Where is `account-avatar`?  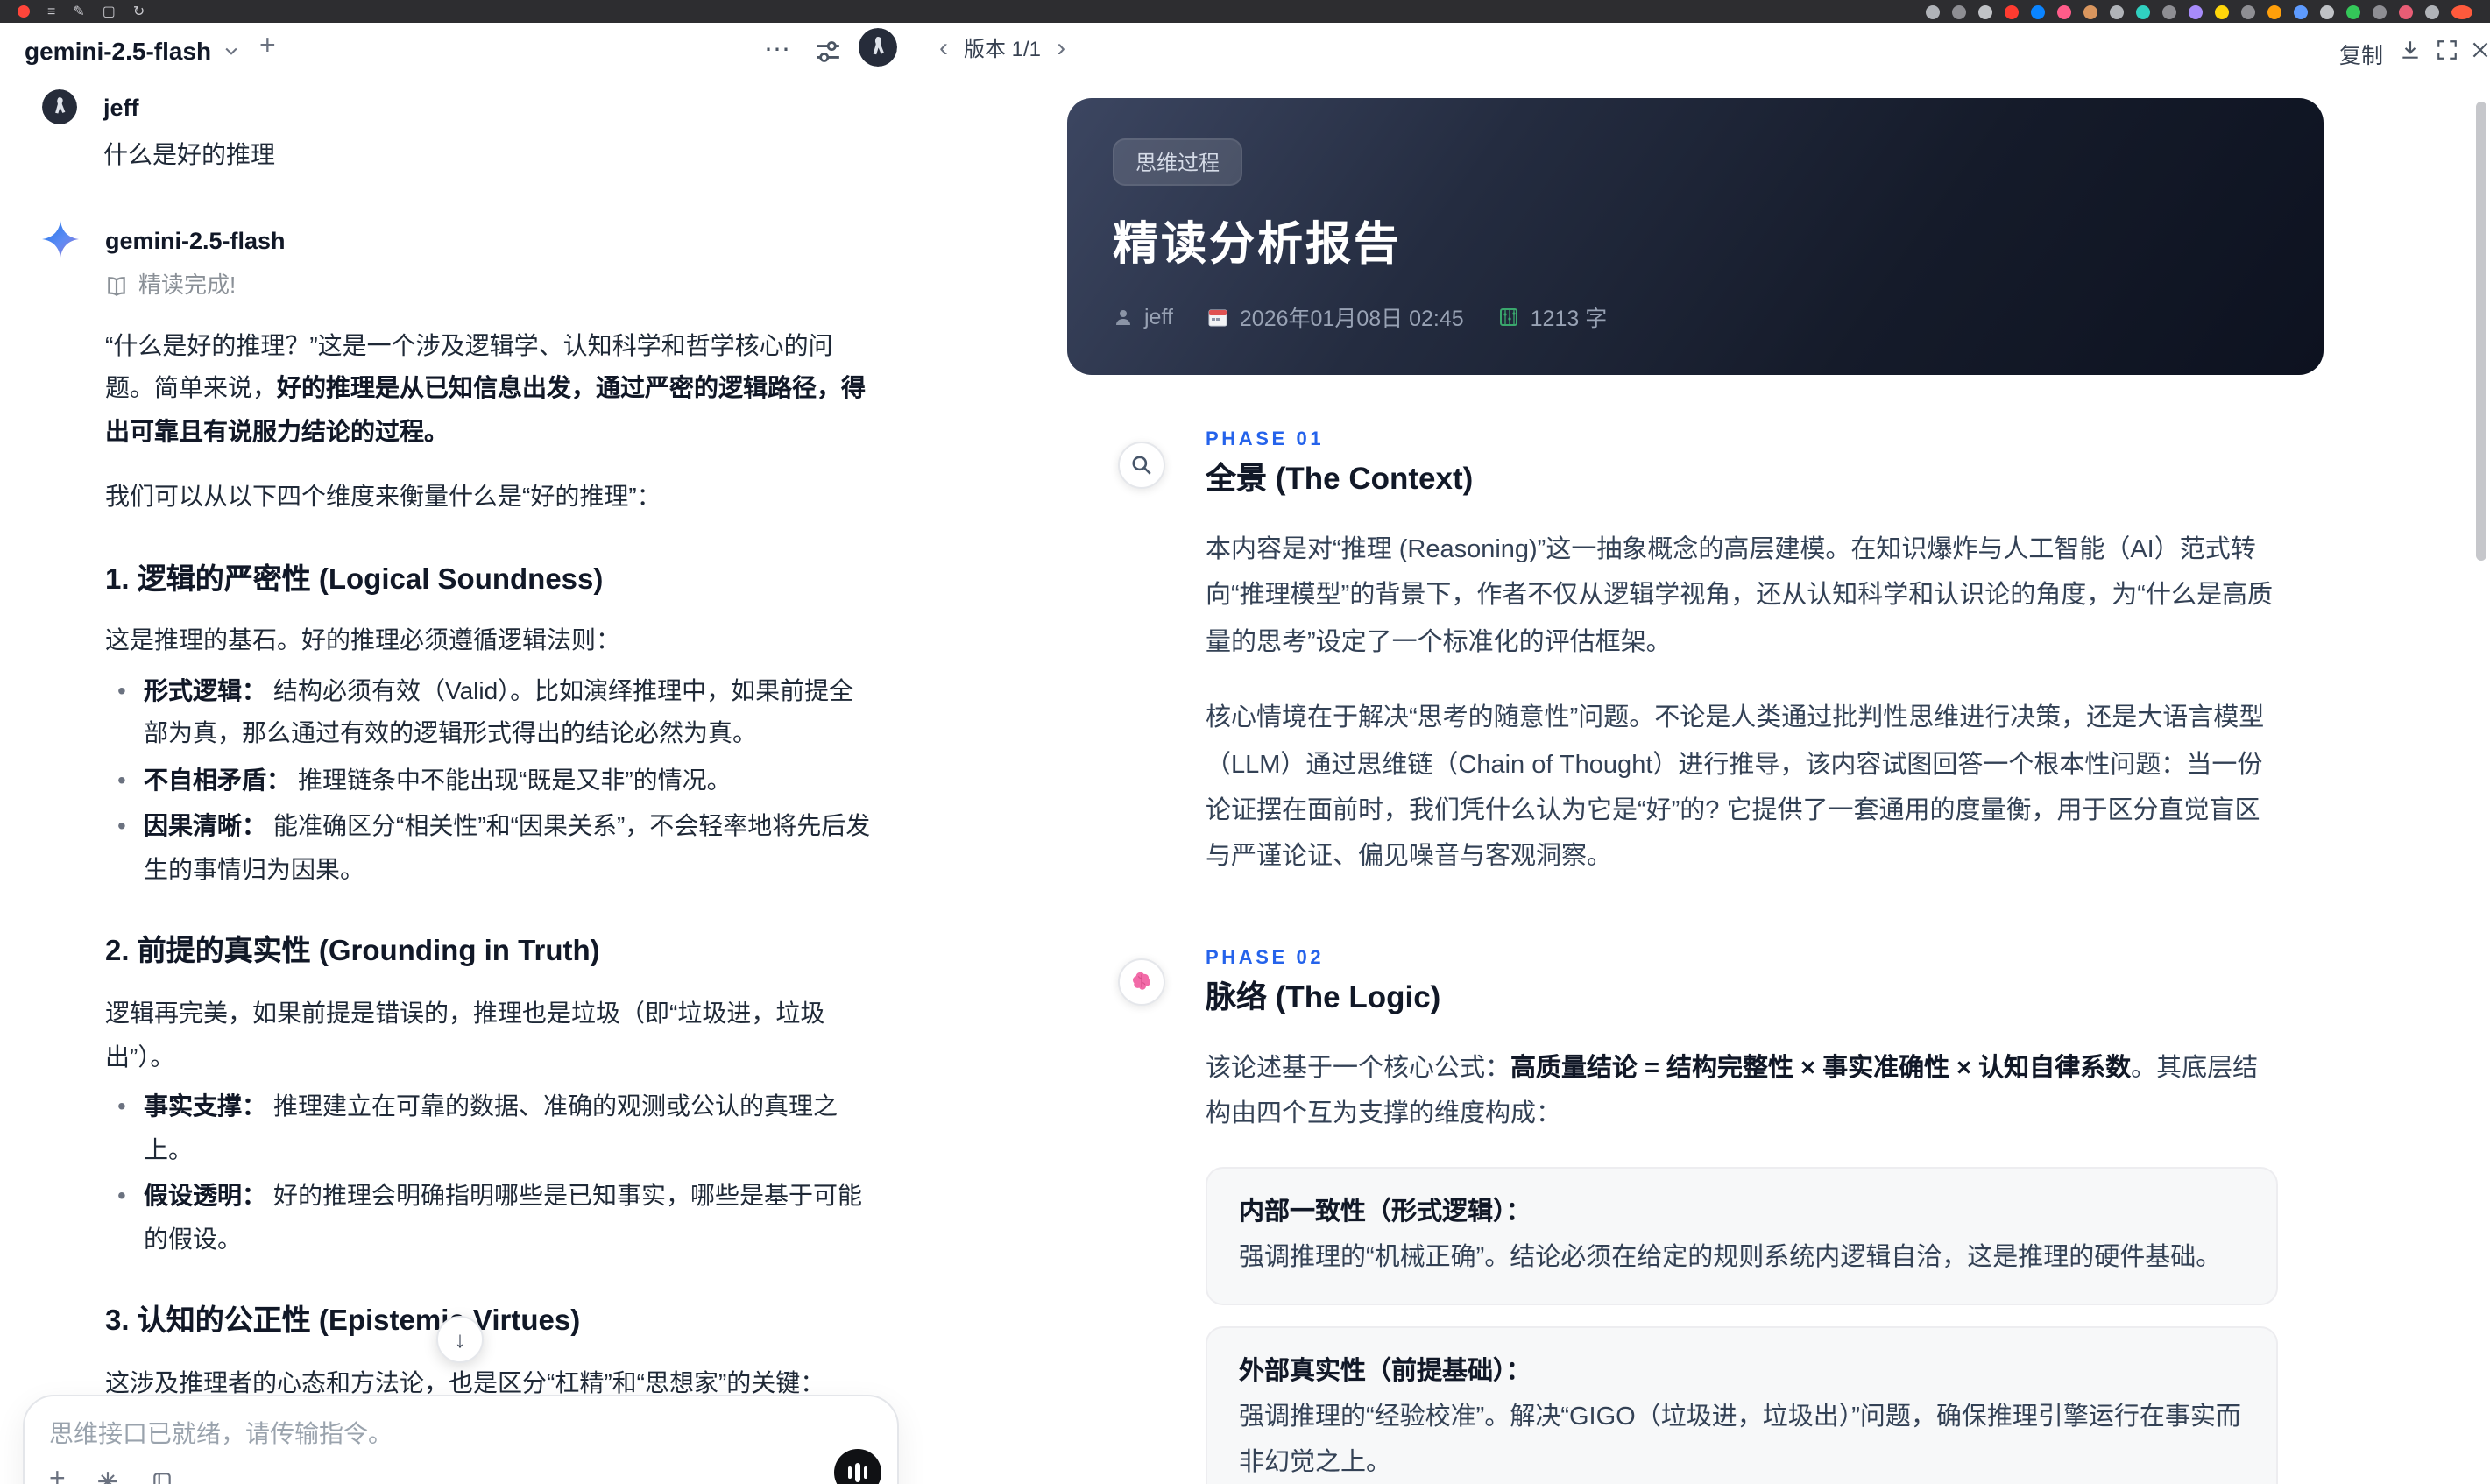
account-avatar is located at coordinates (878, 47).